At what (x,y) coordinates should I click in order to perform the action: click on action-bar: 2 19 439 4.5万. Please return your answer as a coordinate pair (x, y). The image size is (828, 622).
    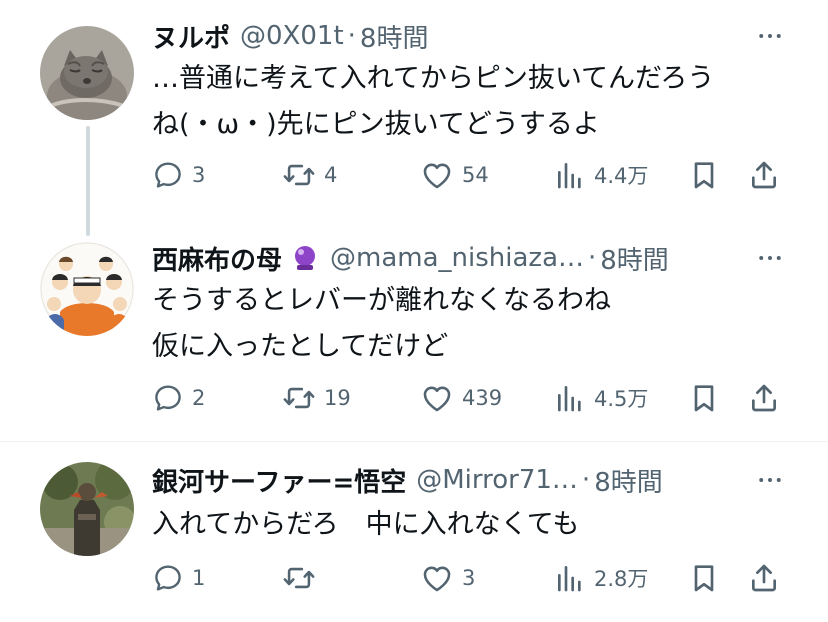
    Looking at the image, I should click on (472, 398).